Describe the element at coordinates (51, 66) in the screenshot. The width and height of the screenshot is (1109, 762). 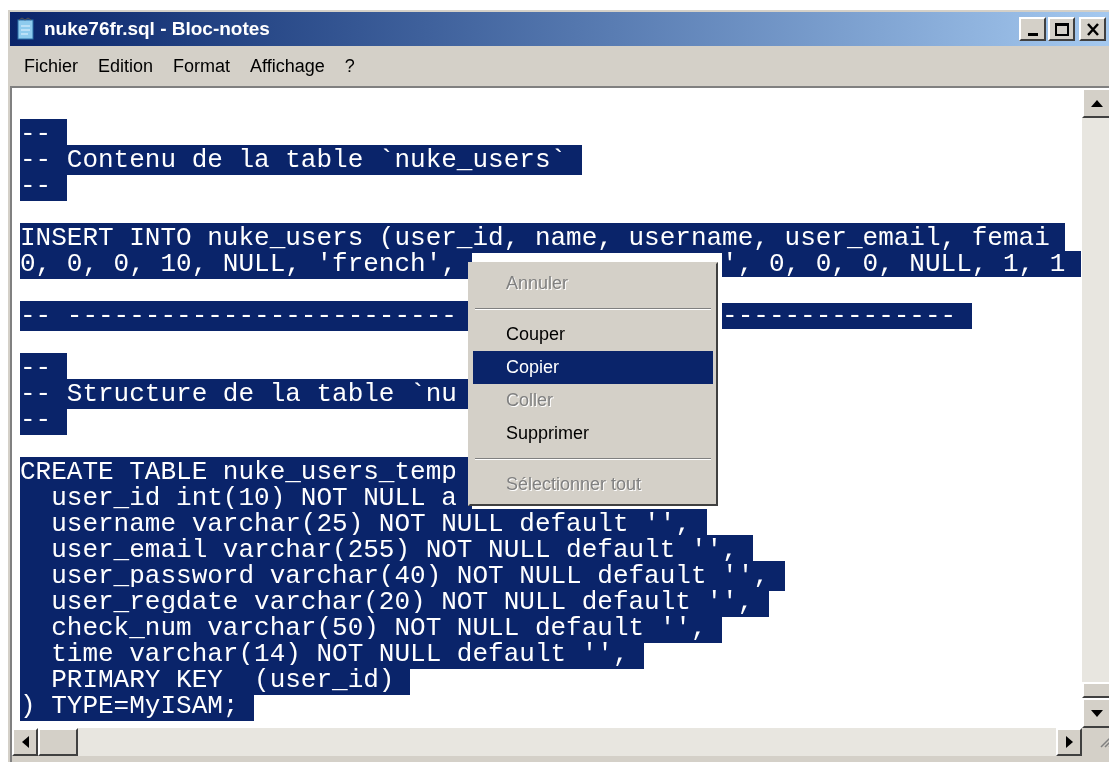
I see `menu-item: Fichier` at that location.